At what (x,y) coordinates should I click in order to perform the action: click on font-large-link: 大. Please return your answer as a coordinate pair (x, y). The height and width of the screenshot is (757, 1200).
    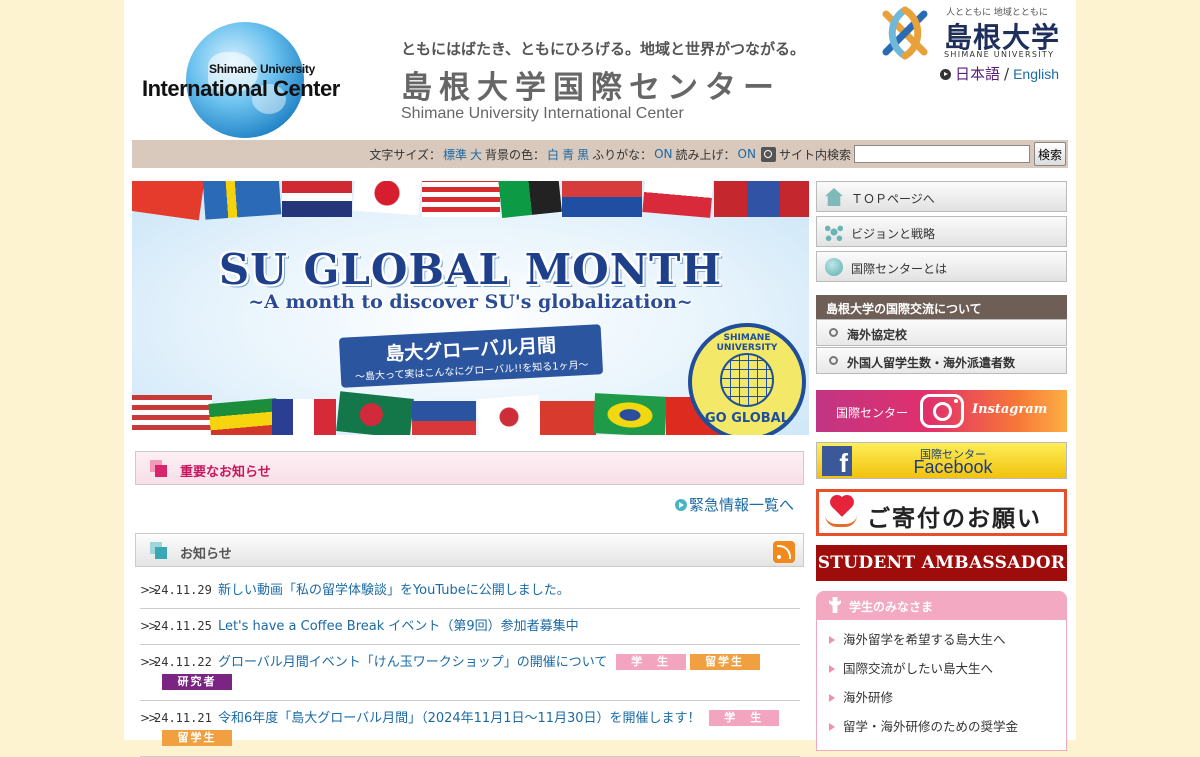
    Looking at the image, I should click on (476, 154).